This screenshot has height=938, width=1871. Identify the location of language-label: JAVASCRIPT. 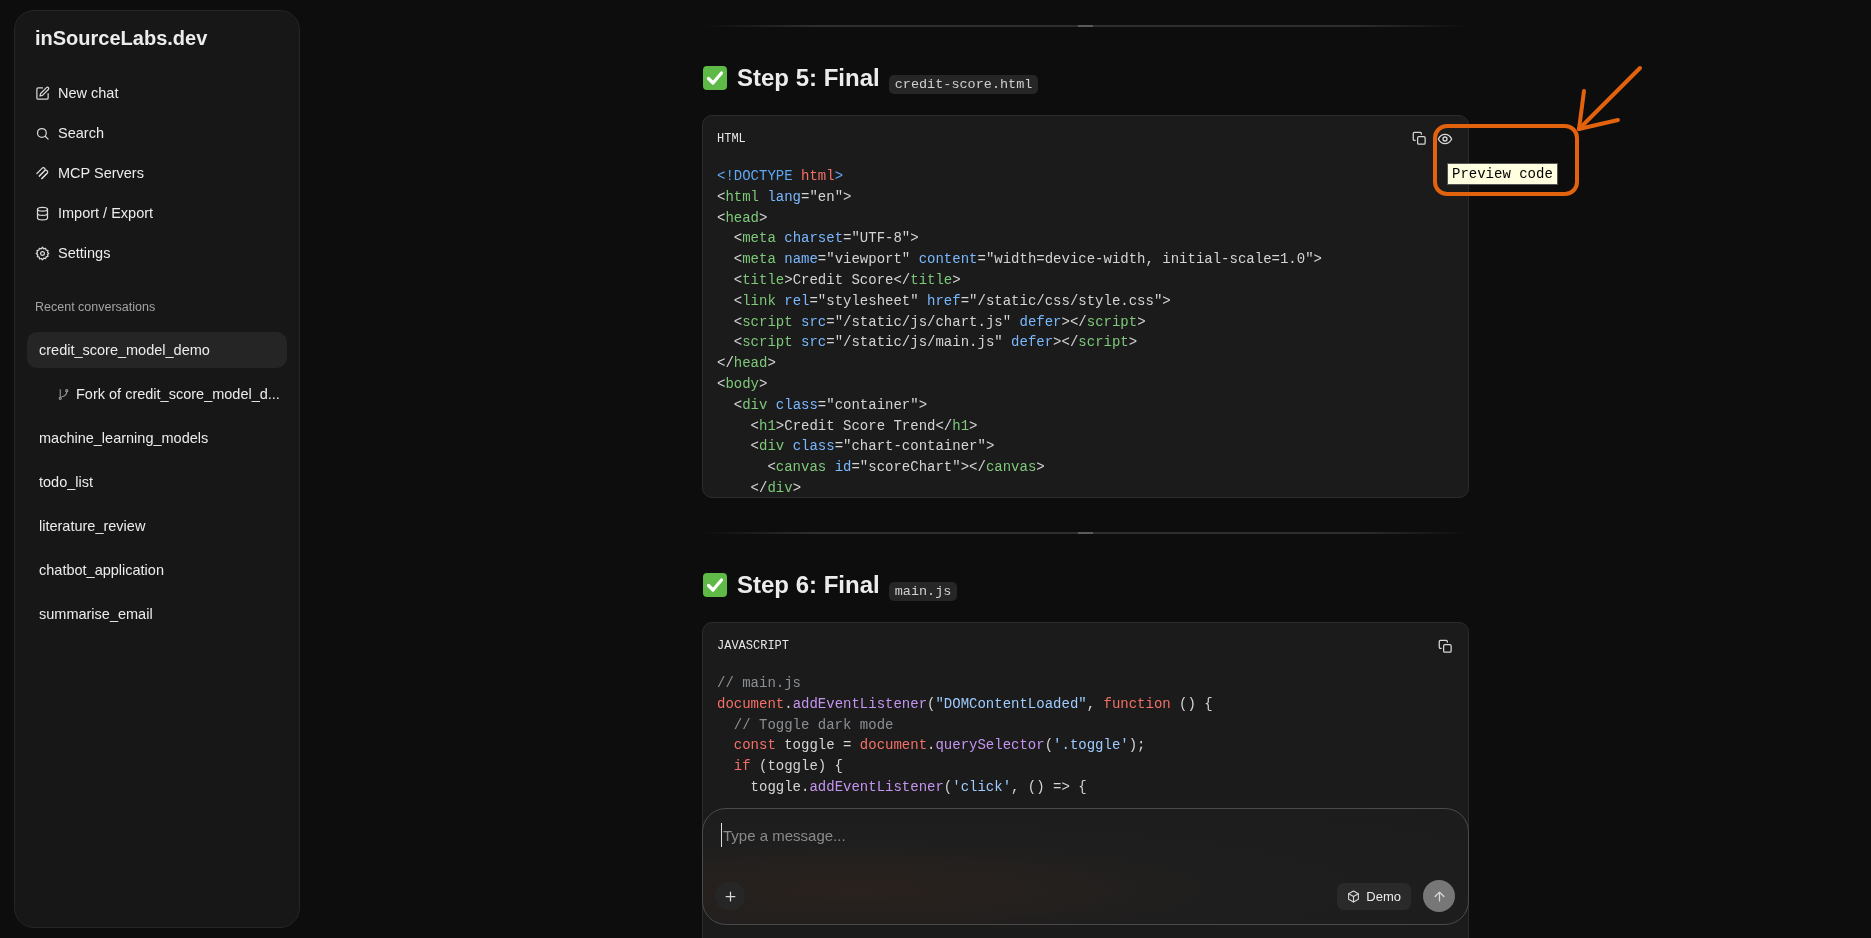
(753, 646).